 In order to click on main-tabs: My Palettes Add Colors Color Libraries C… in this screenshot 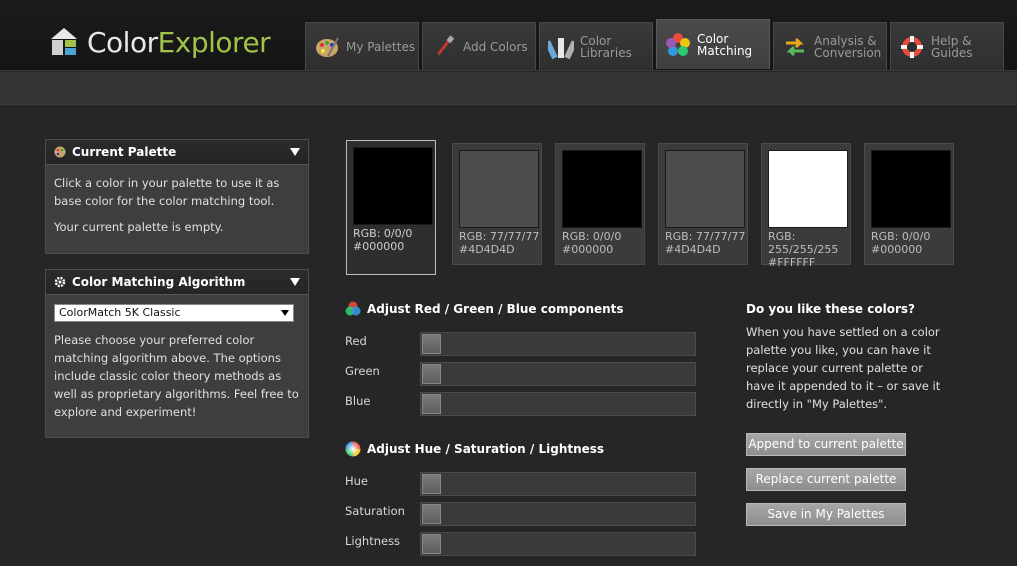, I will do `click(656, 44)`.